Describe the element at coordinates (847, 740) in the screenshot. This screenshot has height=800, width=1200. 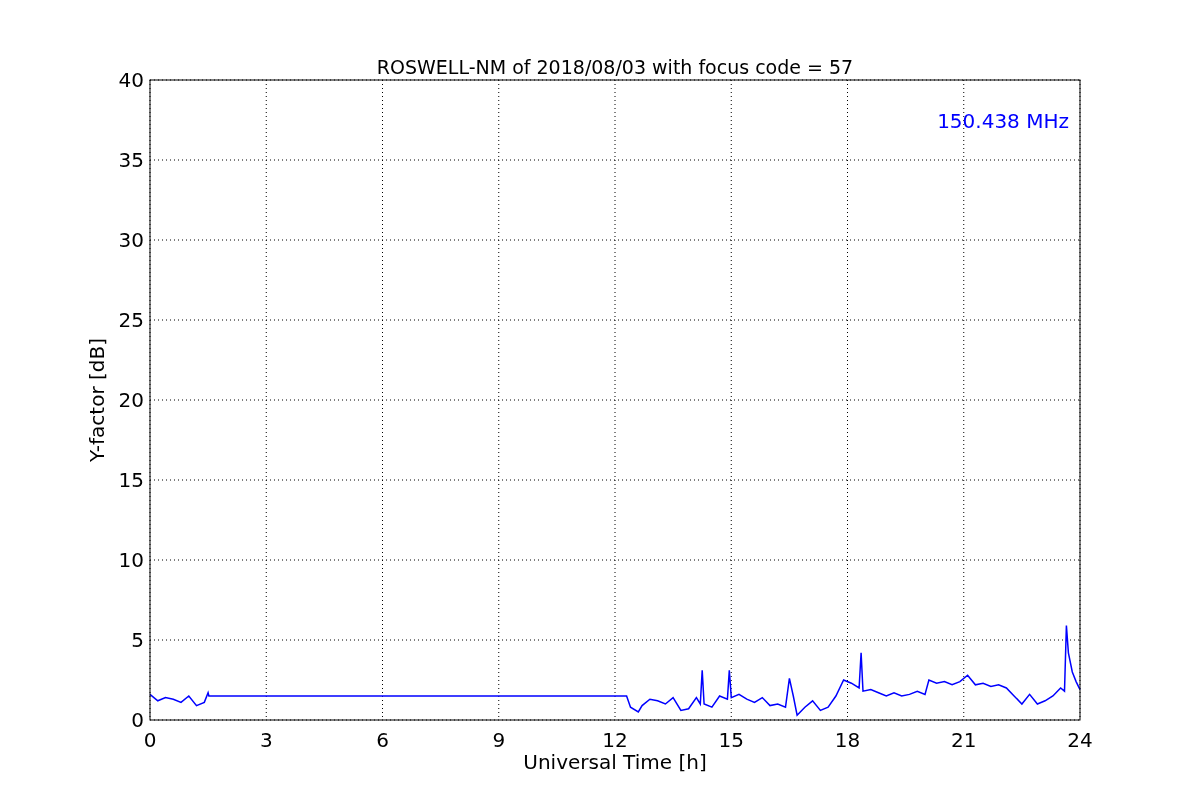
I see `x-tick-label: 18` at that location.